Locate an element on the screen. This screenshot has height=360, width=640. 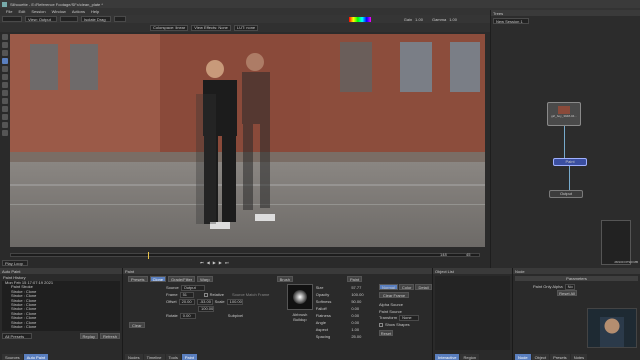
menu-session: Session is located at coordinates (38, 11).